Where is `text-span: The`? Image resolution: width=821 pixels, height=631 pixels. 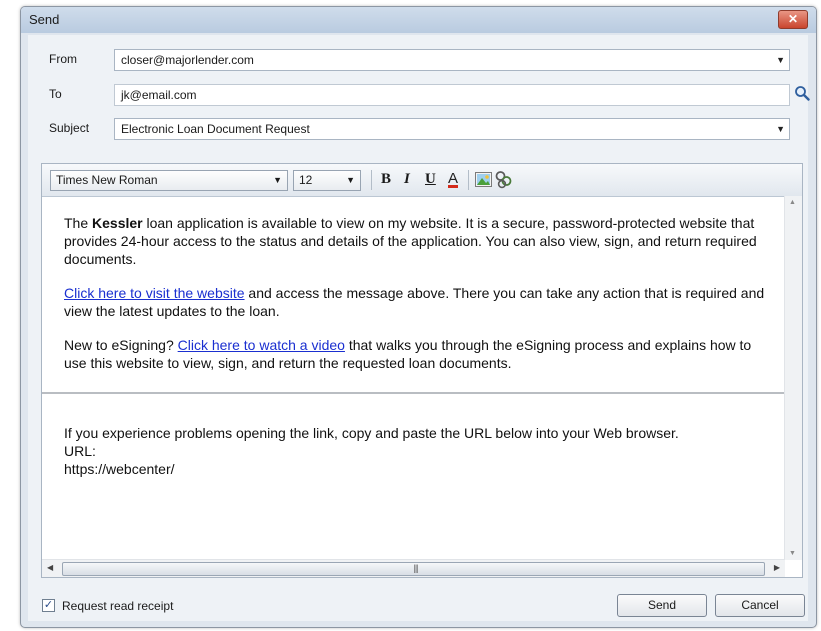
text-span: The is located at coordinates (78, 223).